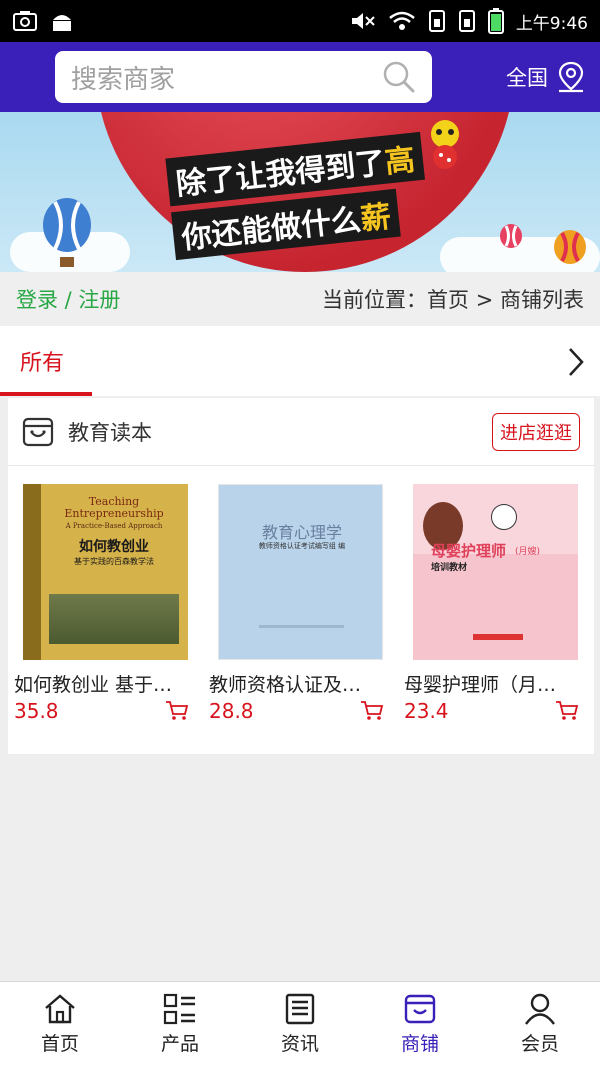  Describe the element at coordinates (243, 77) in the screenshot. I see `search-box: 搜索商家` at that location.